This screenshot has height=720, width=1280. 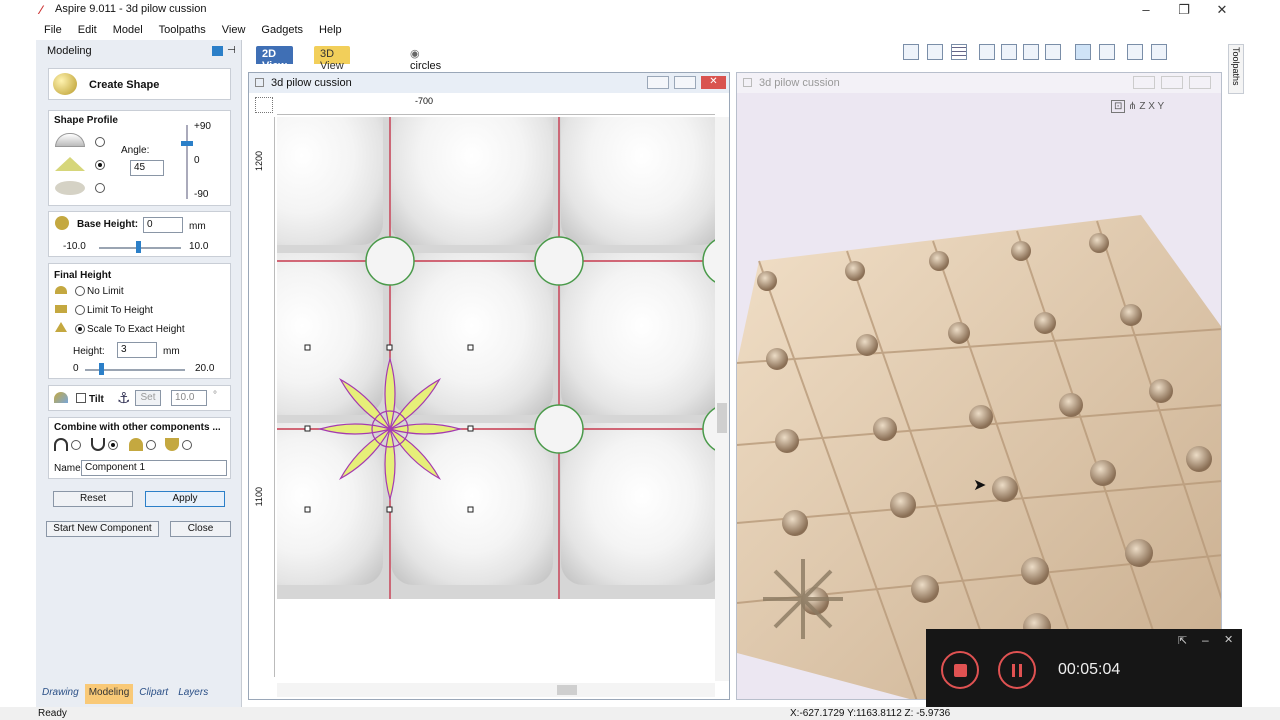 What do you see at coordinates (1009, 52) in the screenshot?
I see `zoom-in-icon` at bounding box center [1009, 52].